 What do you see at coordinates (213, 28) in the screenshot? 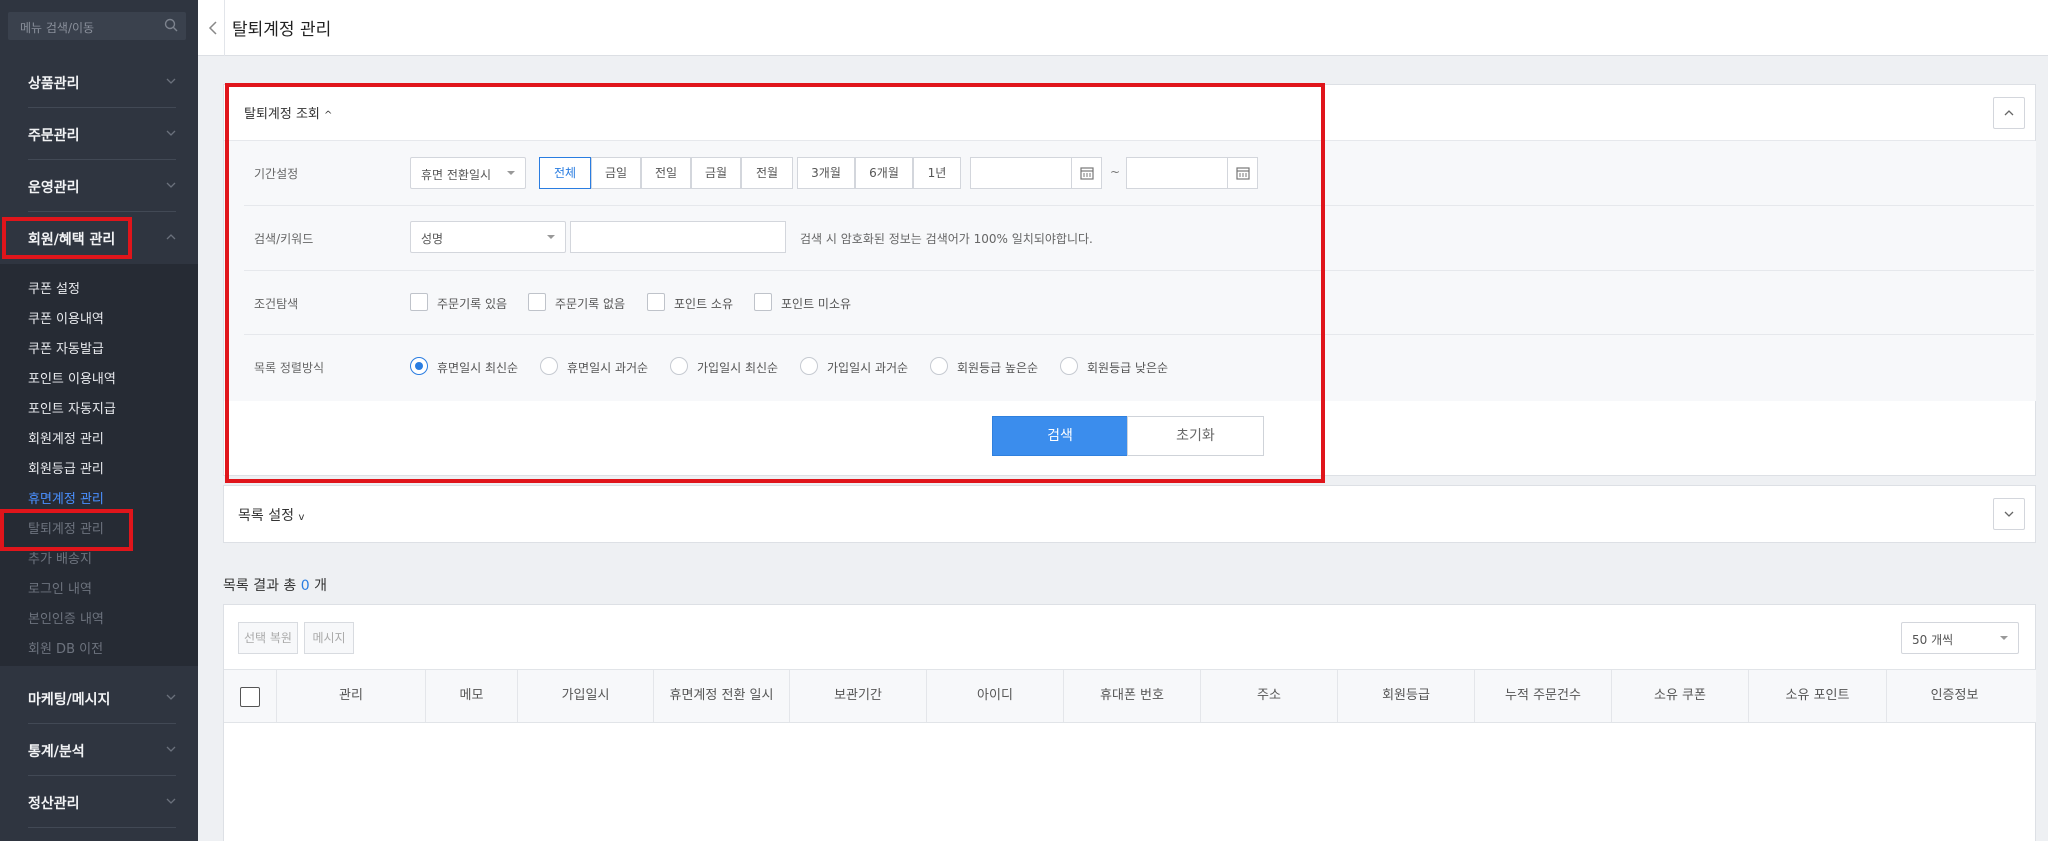
I see `chevron-left-icon` at bounding box center [213, 28].